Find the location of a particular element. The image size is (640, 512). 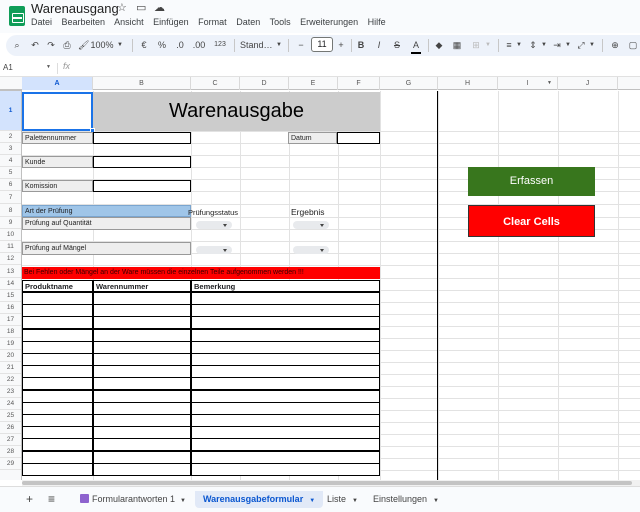

paint-format-icon: 🖌 is located at coordinates (83, 45).